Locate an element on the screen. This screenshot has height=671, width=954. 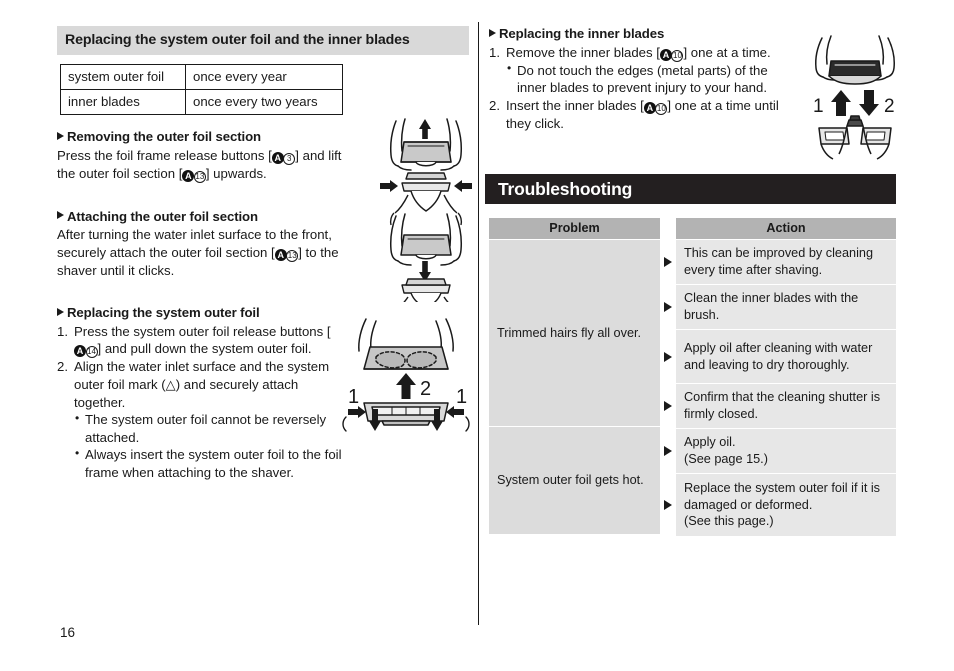
replacing-foil-heading: Replacing the system outer foil is located at coordinates (202, 313).